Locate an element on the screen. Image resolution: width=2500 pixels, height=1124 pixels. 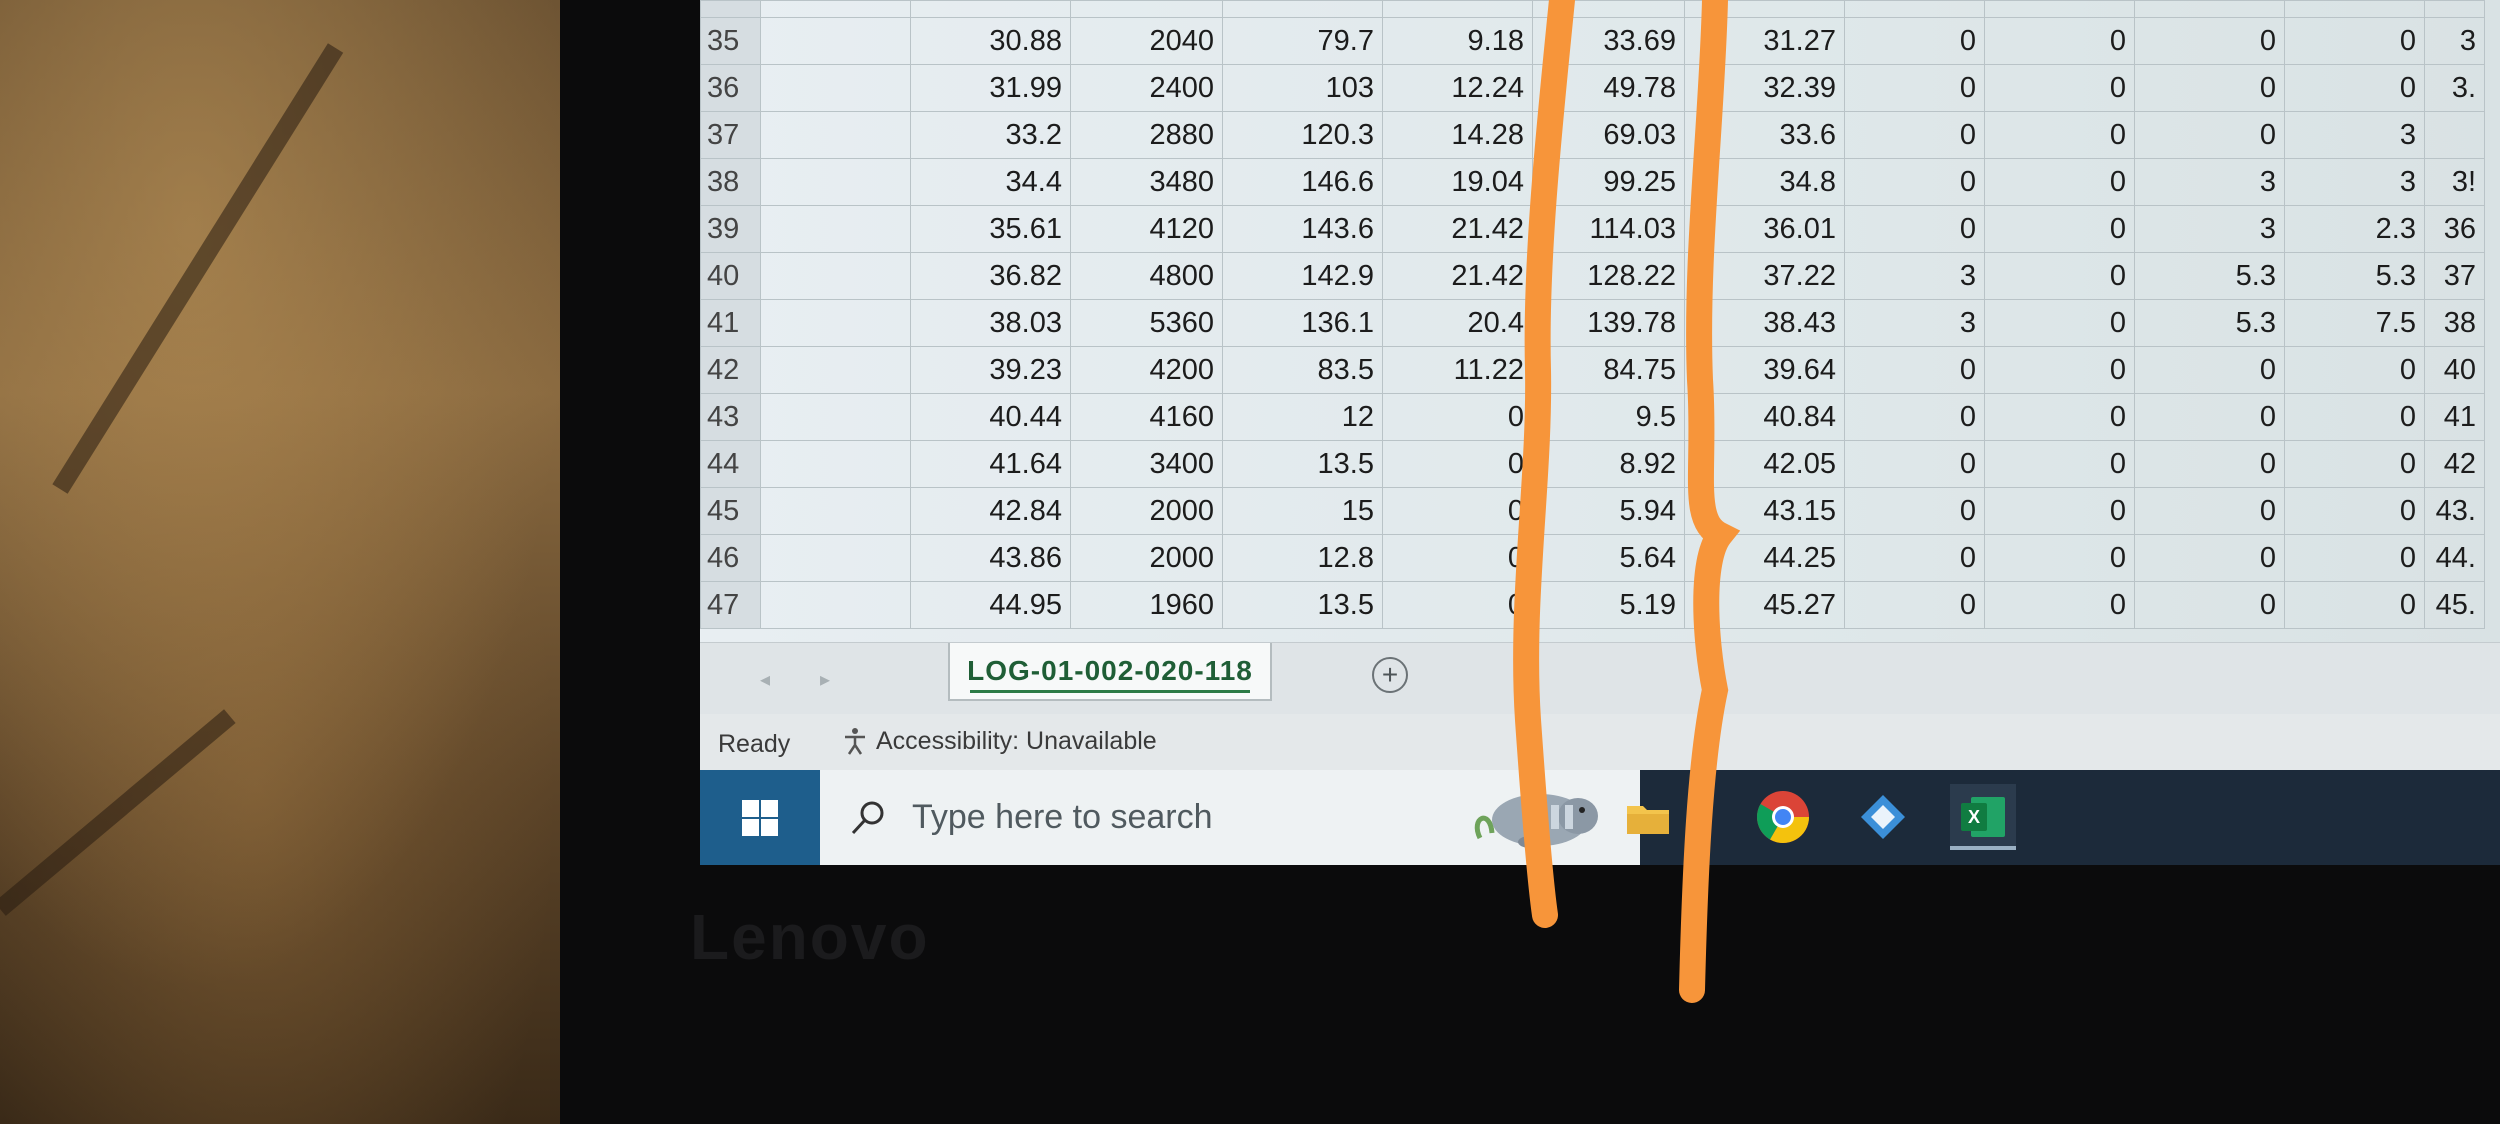
grid-cell: 21.42 is located at coordinates (1457, 229).